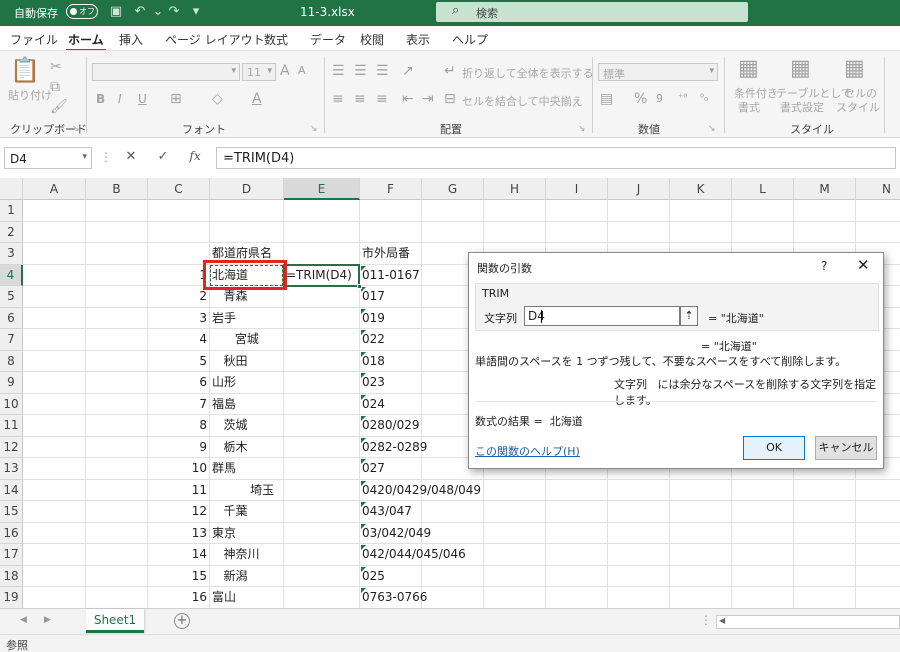 The width and height of the screenshot is (900, 652). Describe the element at coordinates (302, 71) in the screenshot. I see `shrink-font-icon: A` at that location.